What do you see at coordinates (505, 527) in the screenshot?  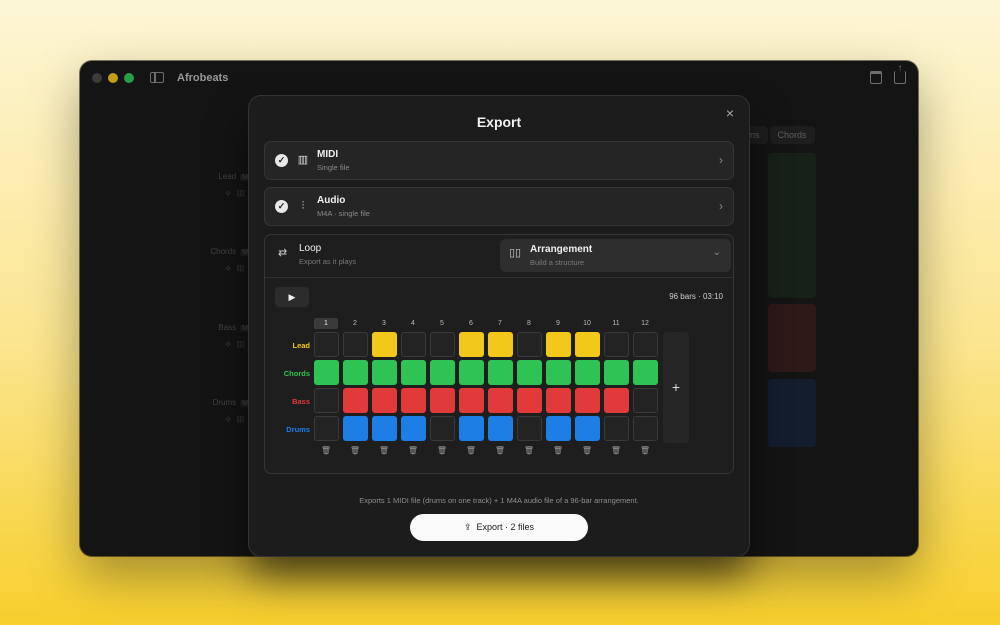 I see `export-button-label: Export · 2 files` at bounding box center [505, 527].